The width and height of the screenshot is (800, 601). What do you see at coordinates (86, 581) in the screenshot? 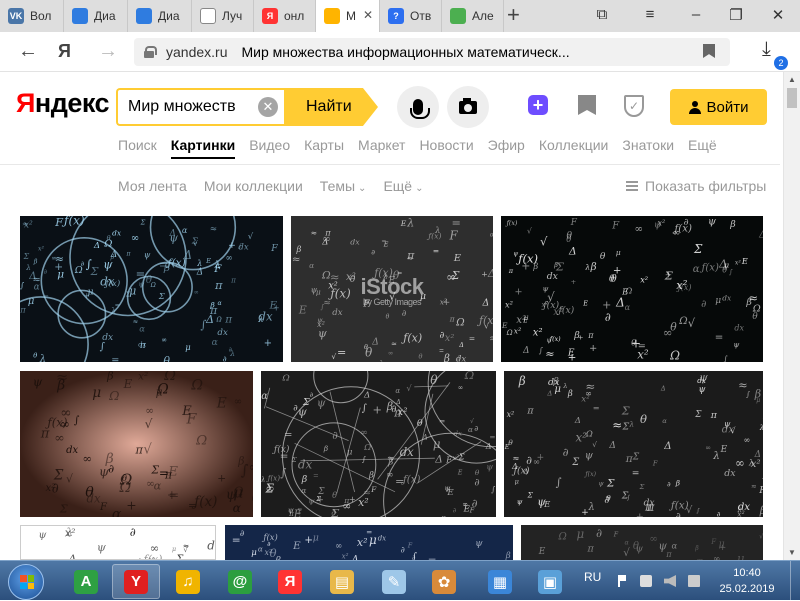
I see `taskbar-aimp-app: A` at bounding box center [86, 581].